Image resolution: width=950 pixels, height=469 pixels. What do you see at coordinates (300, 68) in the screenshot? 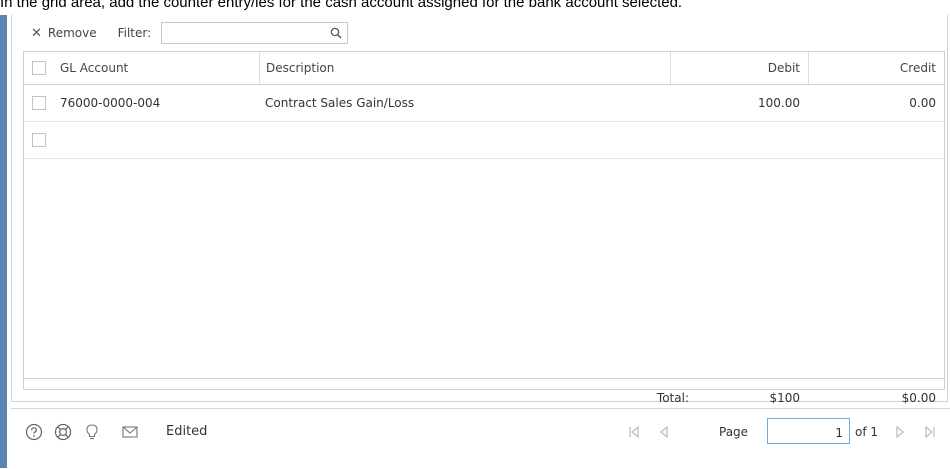
I see `column-header-label: Description` at bounding box center [300, 68].